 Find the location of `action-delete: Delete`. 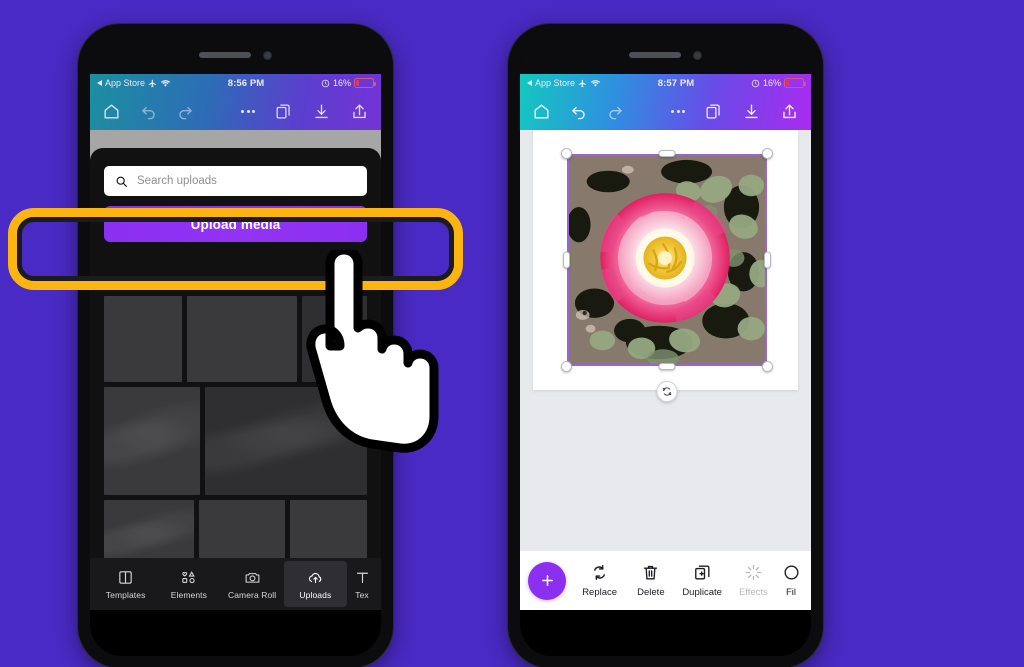

action-delete: Delete is located at coordinates (650, 580).